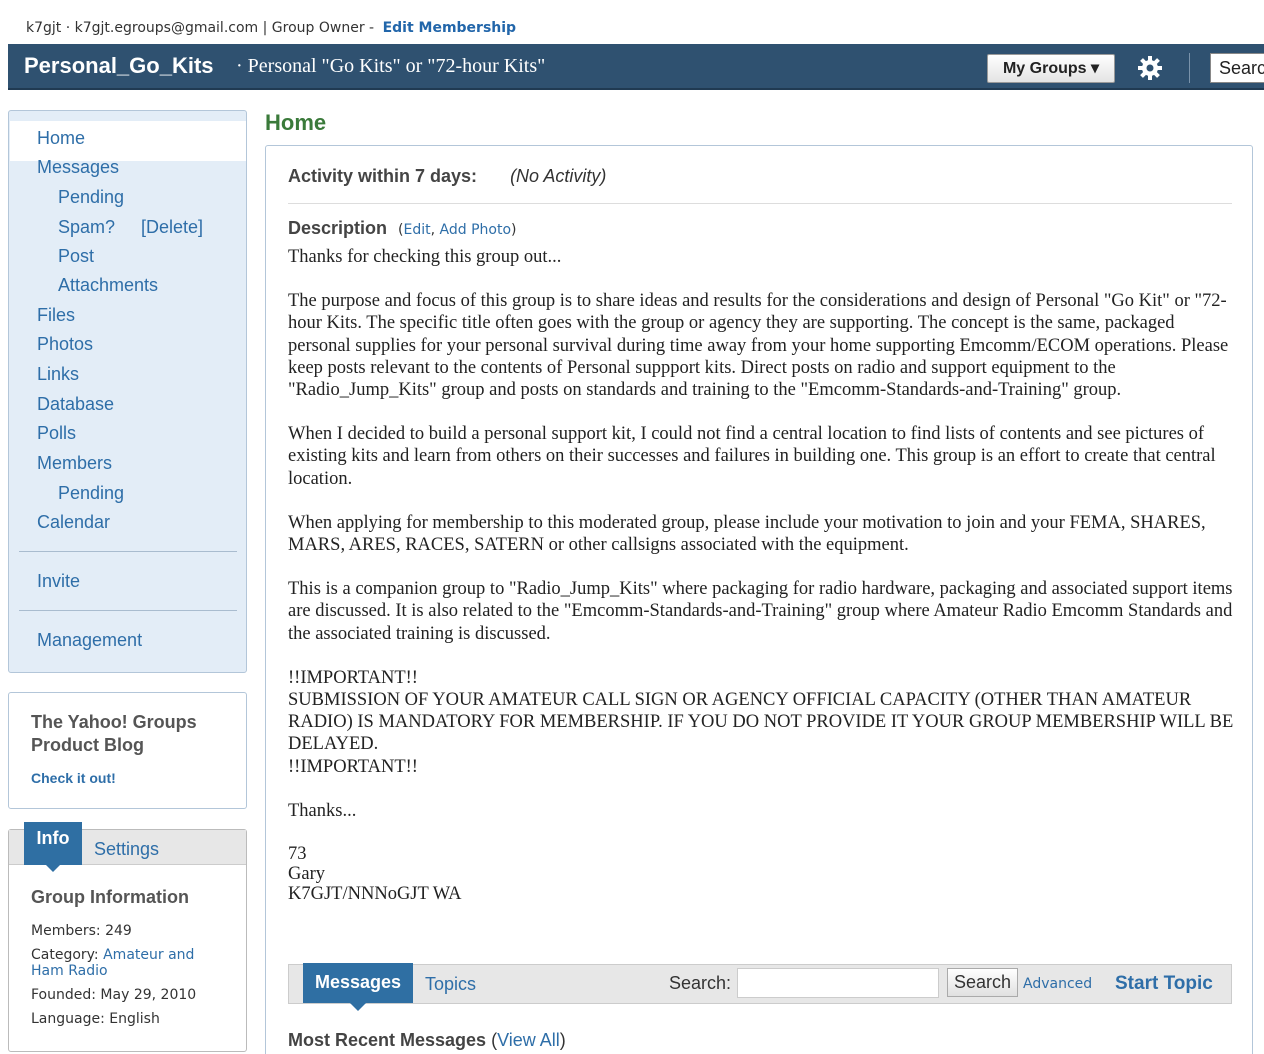 The image size is (1264, 1054). I want to click on sidebar-item-post: Post, so click(76, 256).